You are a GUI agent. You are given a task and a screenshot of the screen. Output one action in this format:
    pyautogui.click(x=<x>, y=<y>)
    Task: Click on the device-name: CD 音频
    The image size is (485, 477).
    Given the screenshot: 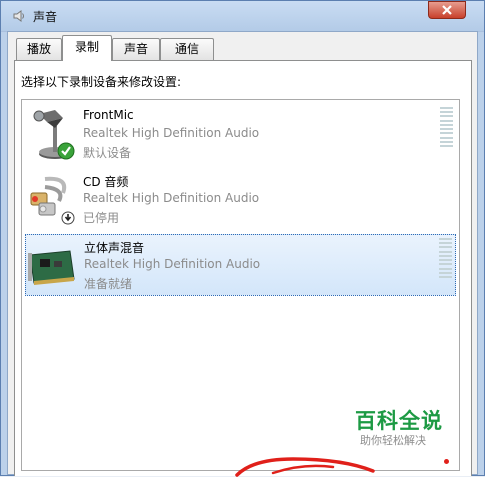 What is the action you would take?
    pyautogui.click(x=106, y=182)
    